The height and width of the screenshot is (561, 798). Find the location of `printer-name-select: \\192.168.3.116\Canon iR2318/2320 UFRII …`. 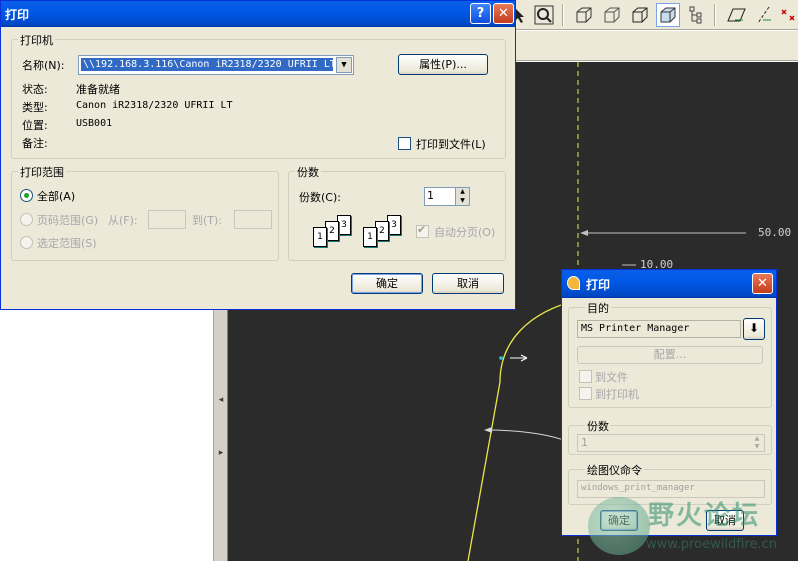

printer-name-select: \\192.168.3.116\Canon iR2318/2320 UFRII … is located at coordinates (216, 65).